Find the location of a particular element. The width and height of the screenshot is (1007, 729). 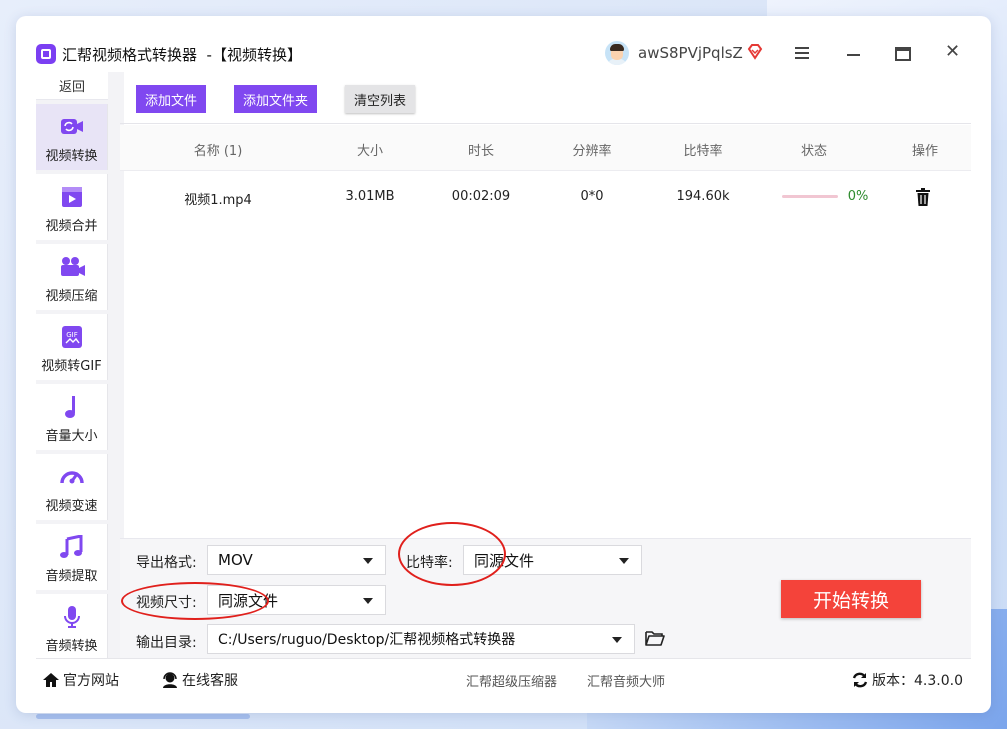

sidebar-item-video-merge: 视频合并 is located at coordinates (72, 207).